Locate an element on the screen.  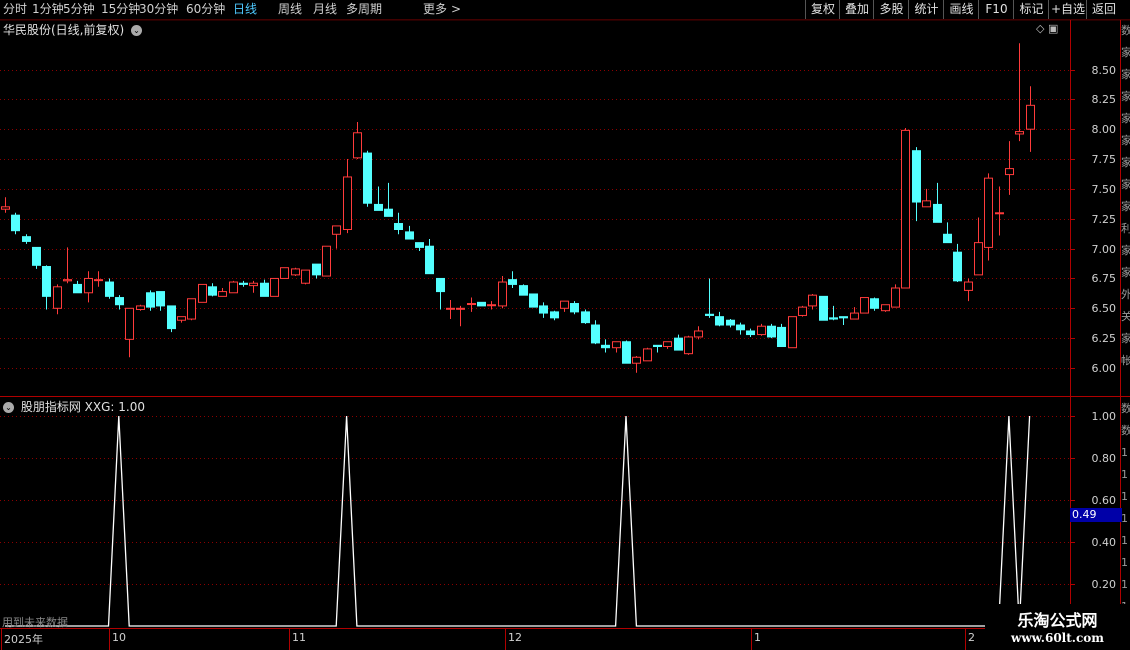
diamond-icon: ◇ is located at coordinates (1040, 28).